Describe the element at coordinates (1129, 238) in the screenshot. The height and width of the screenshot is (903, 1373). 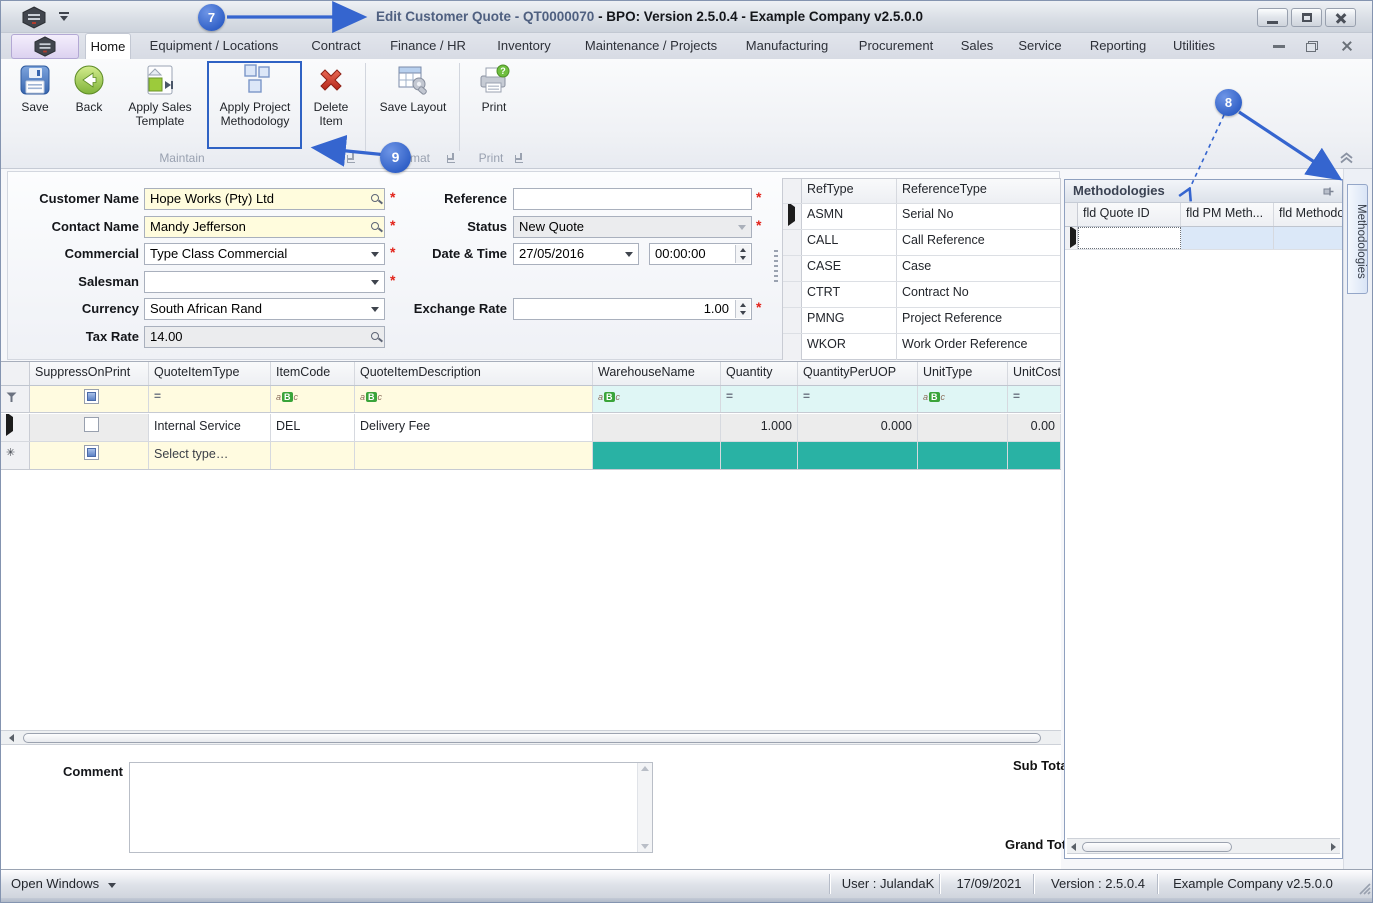
I see `methodologies-cell-quote-id` at that location.